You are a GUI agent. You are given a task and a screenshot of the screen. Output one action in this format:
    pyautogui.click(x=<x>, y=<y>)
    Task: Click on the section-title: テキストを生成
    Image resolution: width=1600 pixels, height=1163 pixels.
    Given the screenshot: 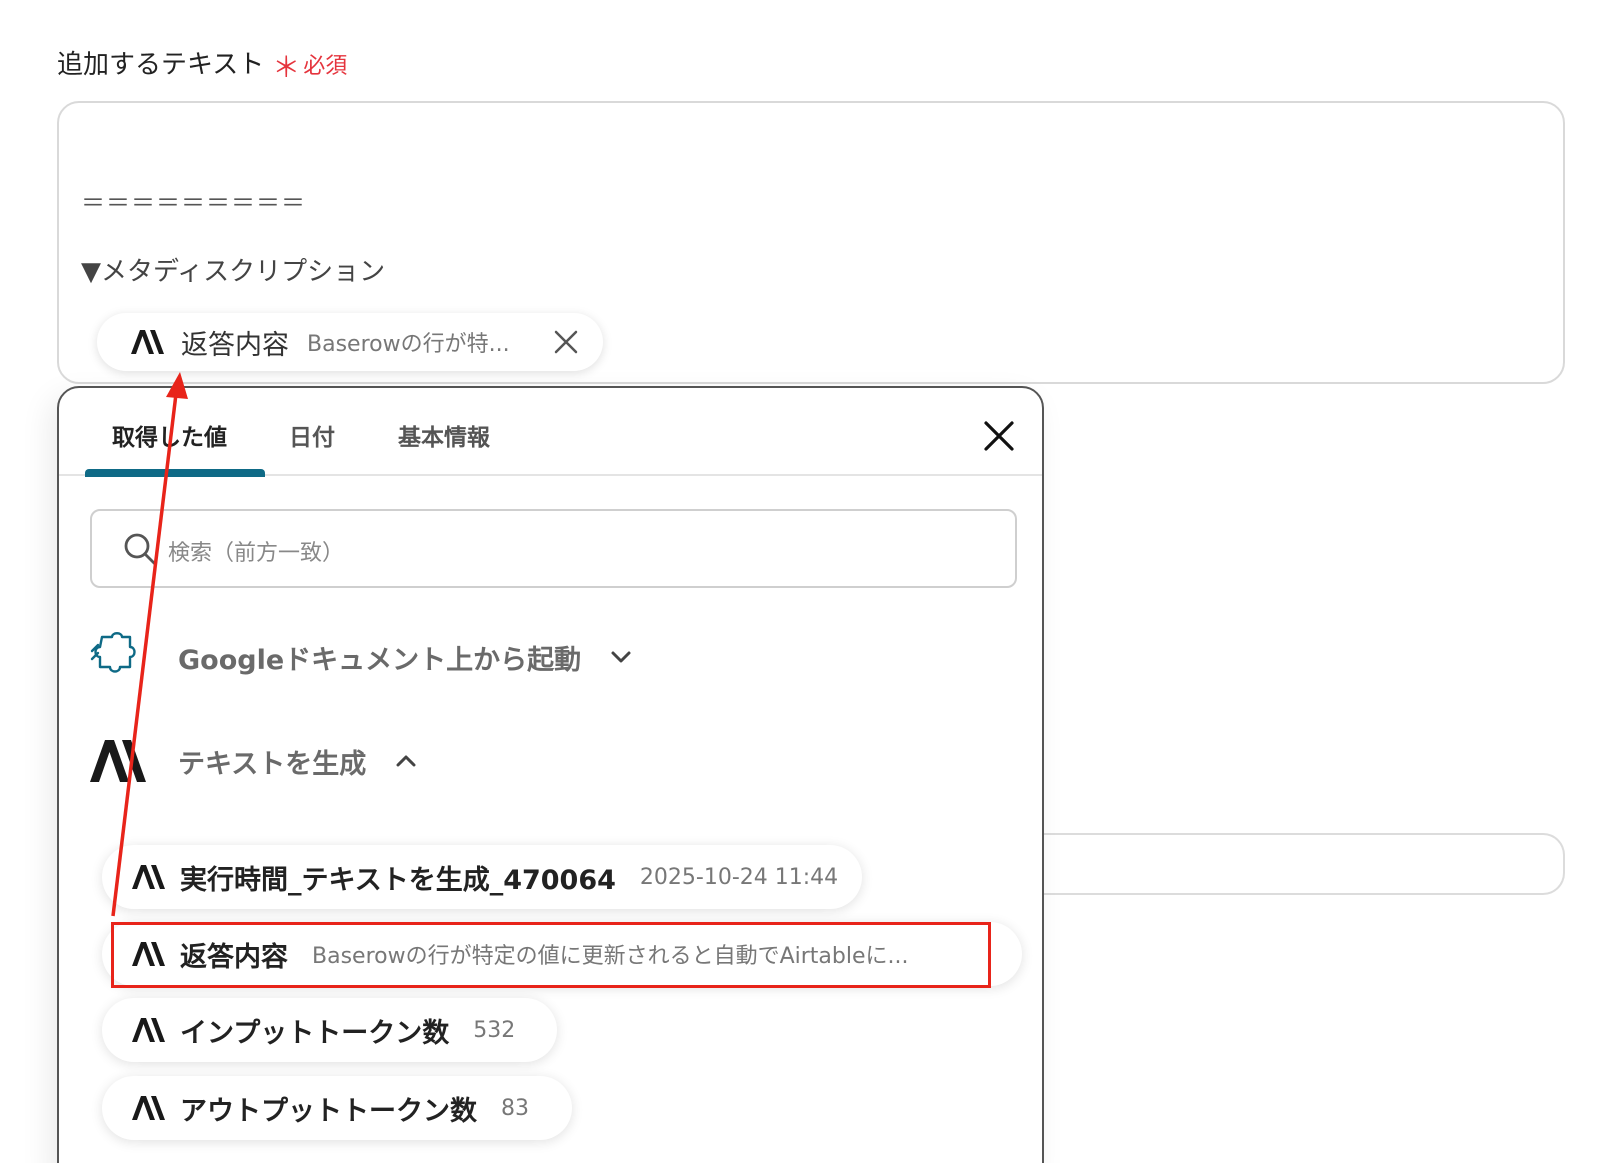 What is the action you would take?
    pyautogui.click(x=272, y=764)
    